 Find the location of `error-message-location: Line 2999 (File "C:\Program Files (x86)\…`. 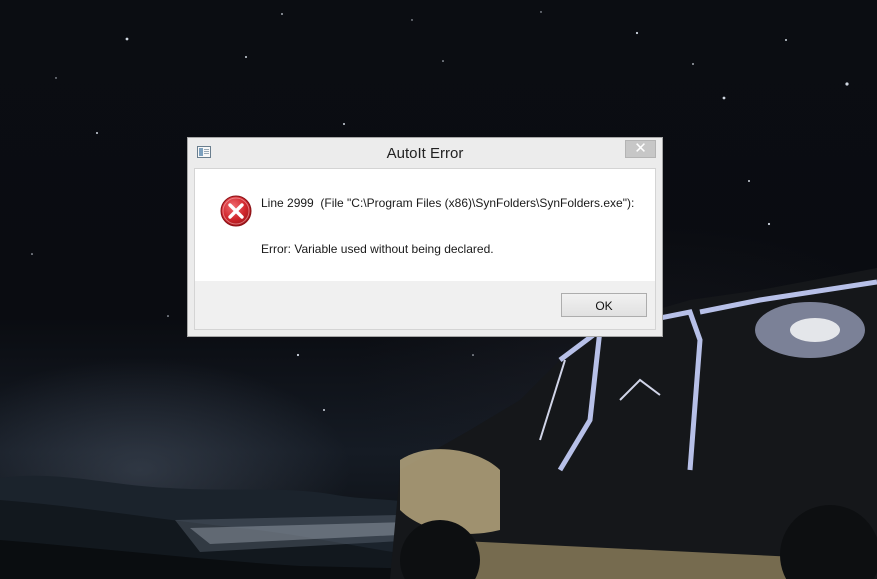

error-message-location: Line 2999 (File "C:\Program Files (x86)\… is located at coordinates (448, 203).